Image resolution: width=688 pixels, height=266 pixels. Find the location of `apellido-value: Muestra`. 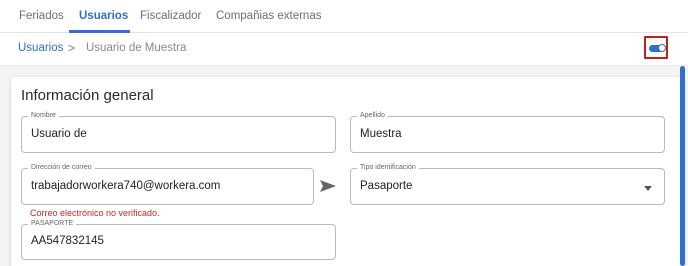

apellido-value: Muestra is located at coordinates (381, 134).